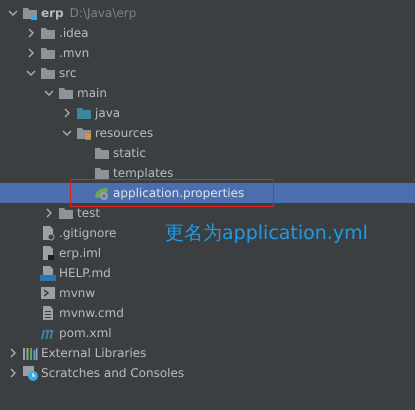 This screenshot has width=415, height=410. What do you see at coordinates (85, 333) in the screenshot?
I see `item-name: pom.xml` at bounding box center [85, 333].